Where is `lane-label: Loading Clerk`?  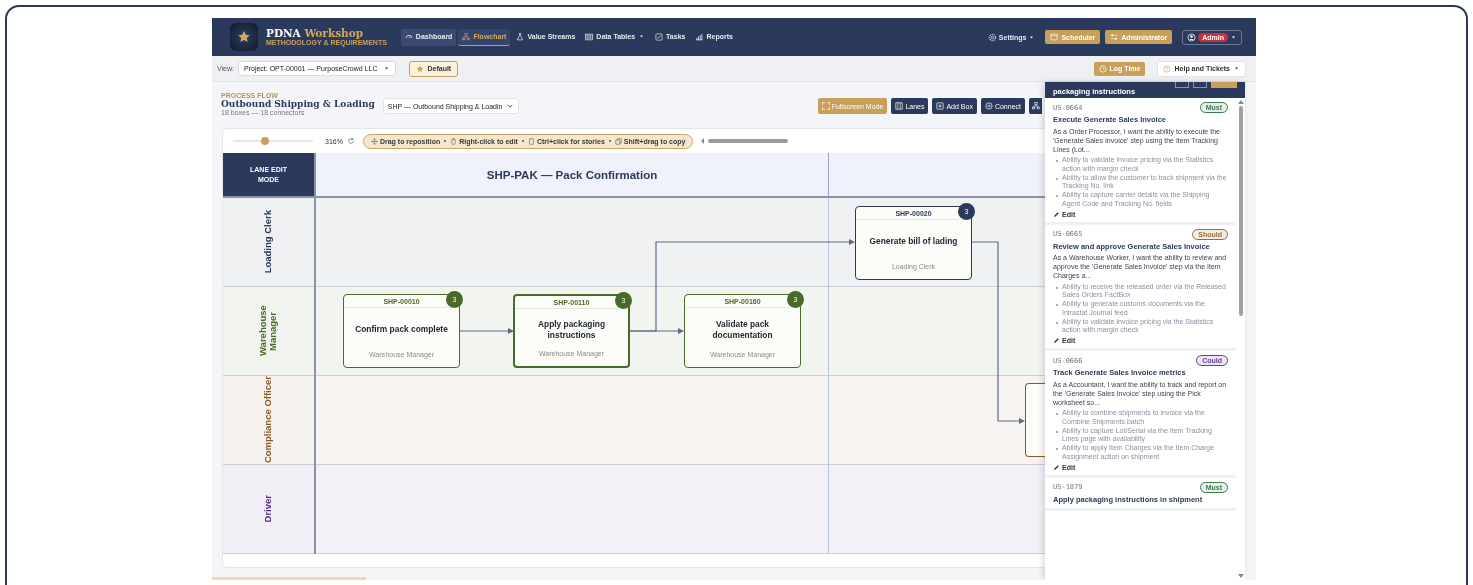
lane-label: Loading Clerk is located at coordinates (268, 242).